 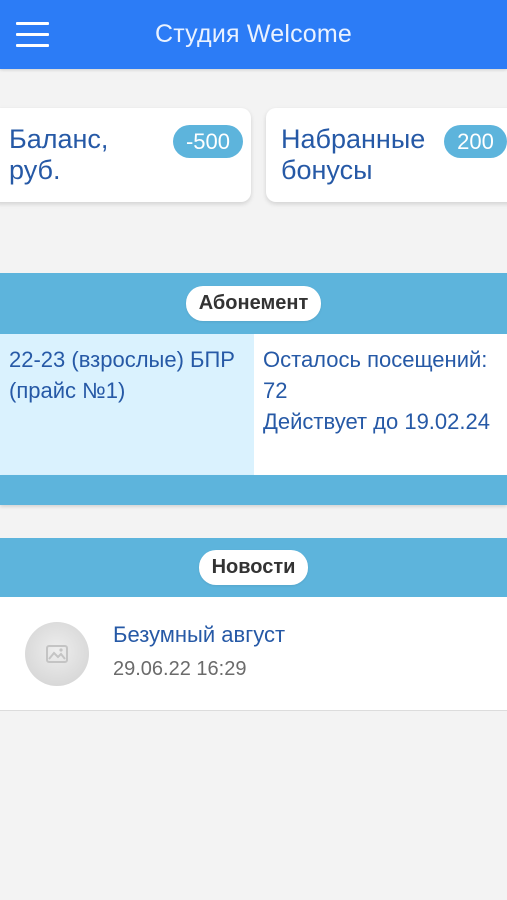 I want to click on visits-left: Осталось посещений: 72, so click(x=375, y=375).